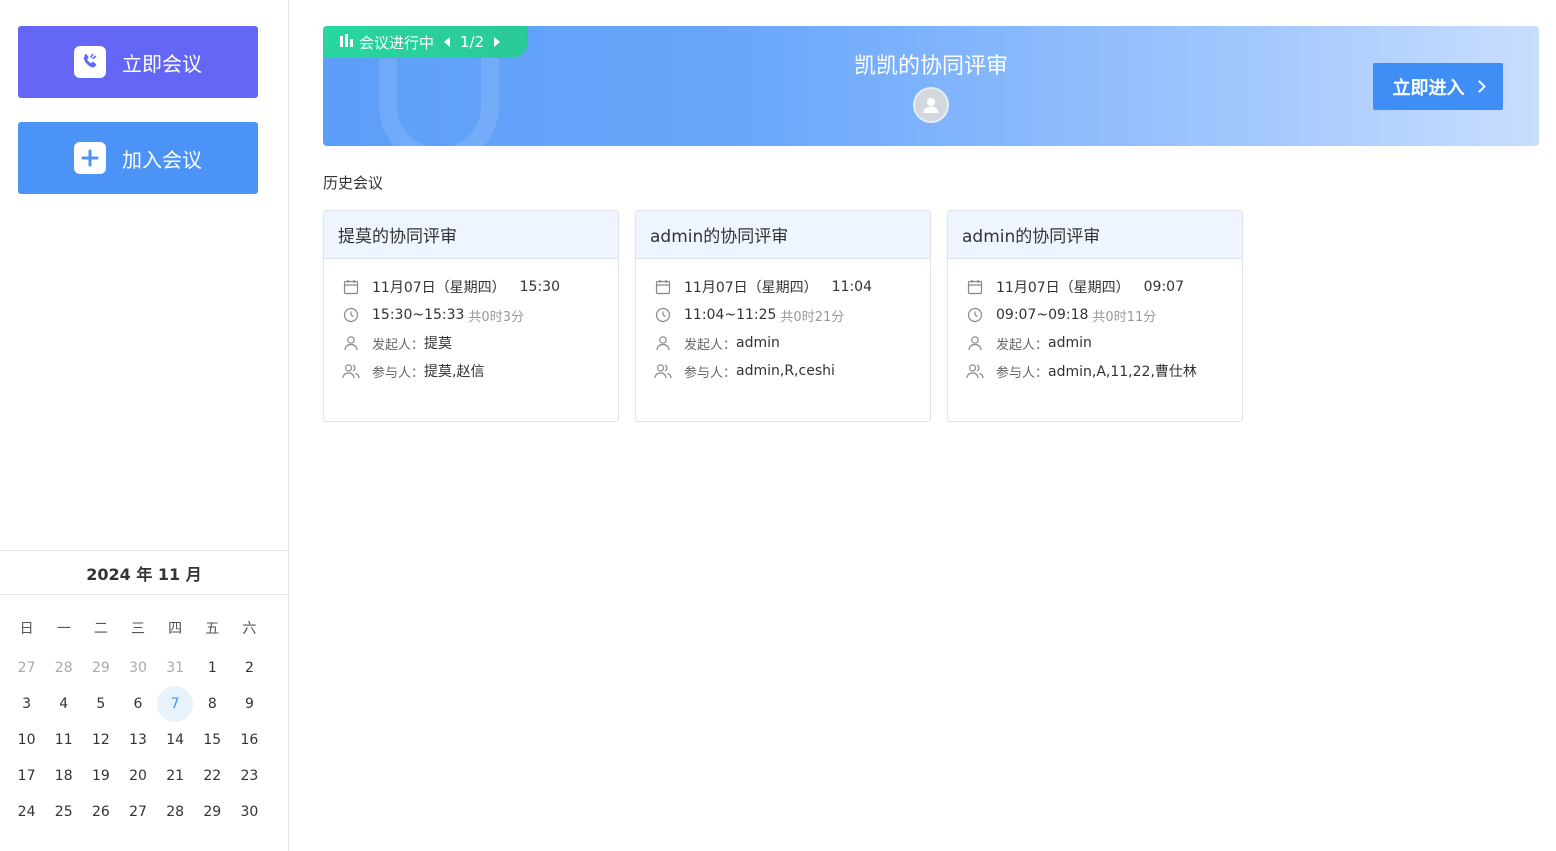  Describe the element at coordinates (100, 704) in the screenshot. I see `calendar-day: 5` at that location.